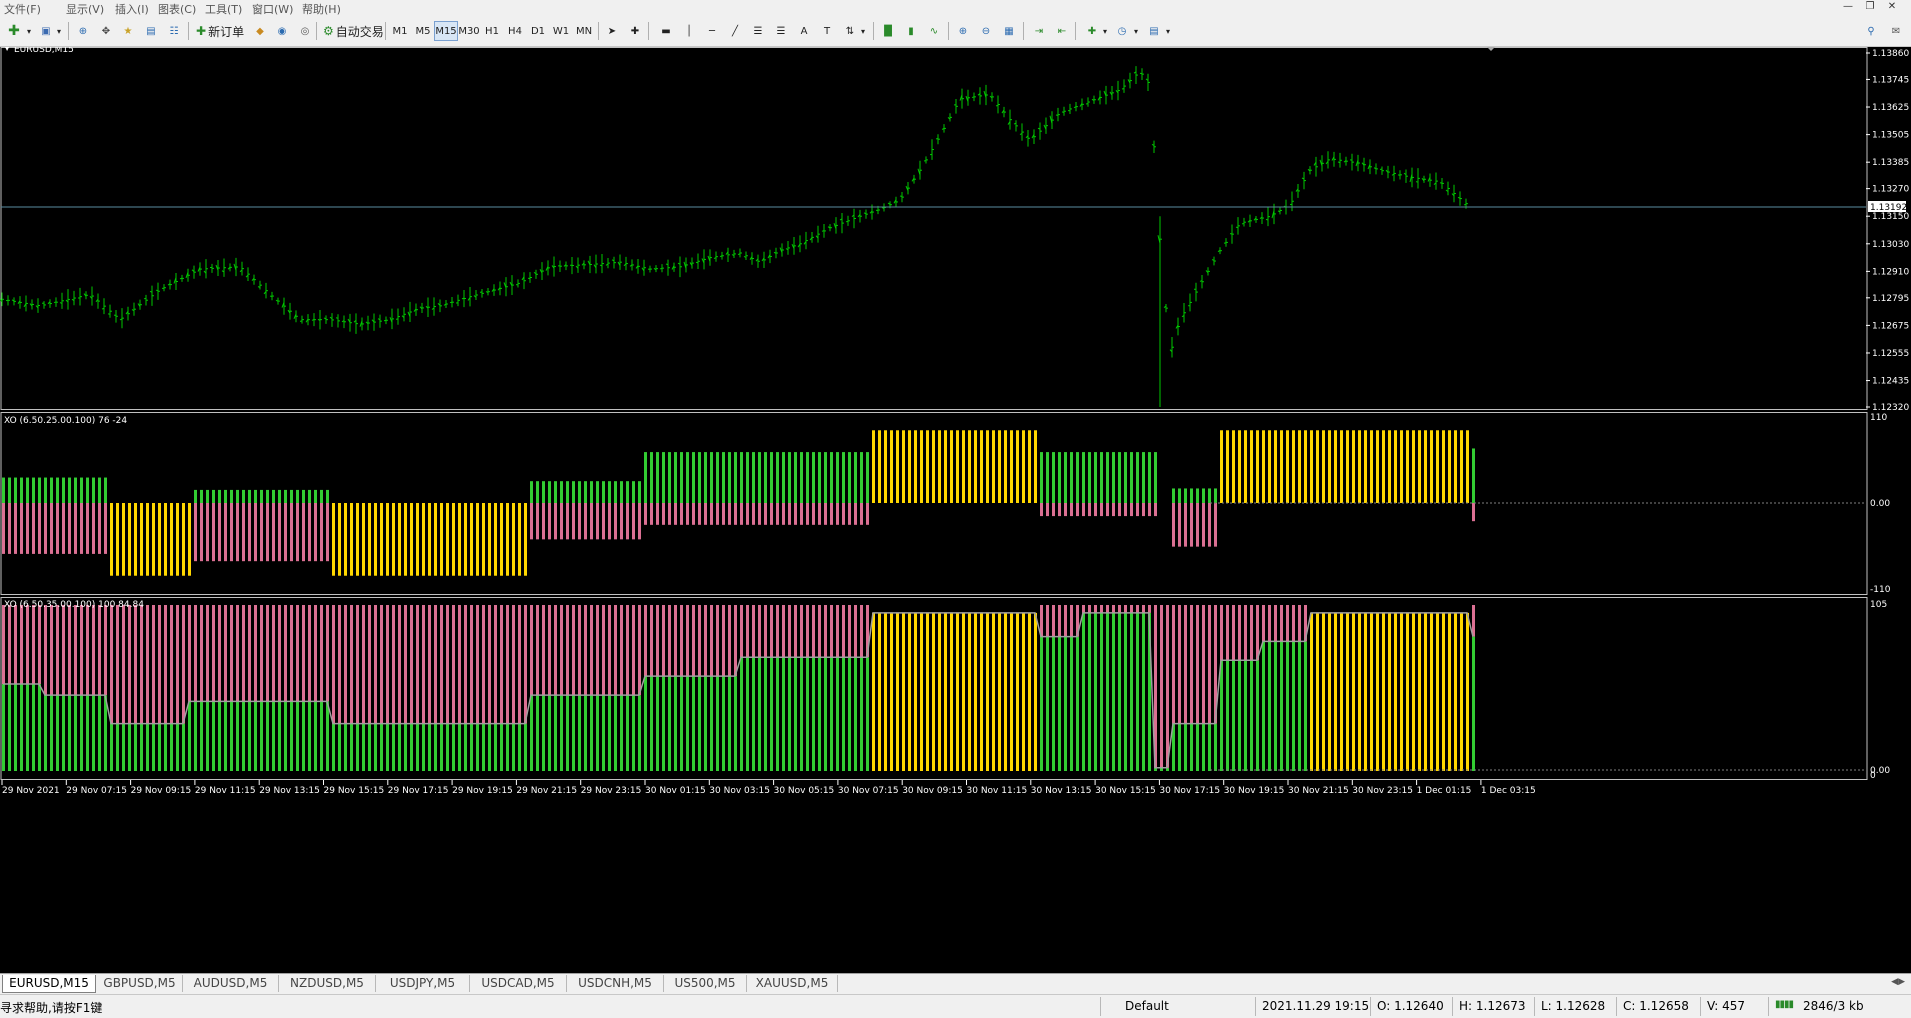 The image size is (1911, 1018). What do you see at coordinates (635, 31) in the screenshot?
I see `crosshair-icon: ✚` at bounding box center [635, 31].